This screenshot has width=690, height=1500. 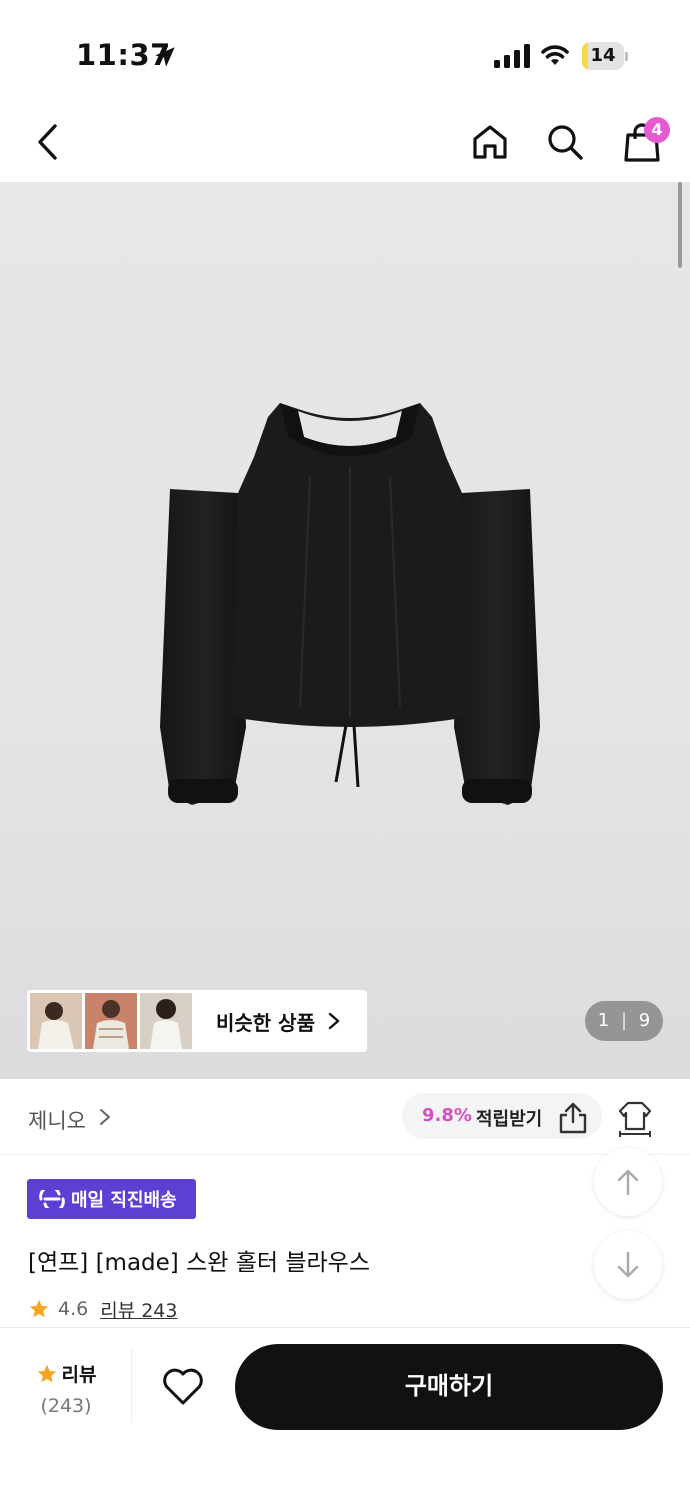 I want to click on search-button, so click(x=565, y=142).